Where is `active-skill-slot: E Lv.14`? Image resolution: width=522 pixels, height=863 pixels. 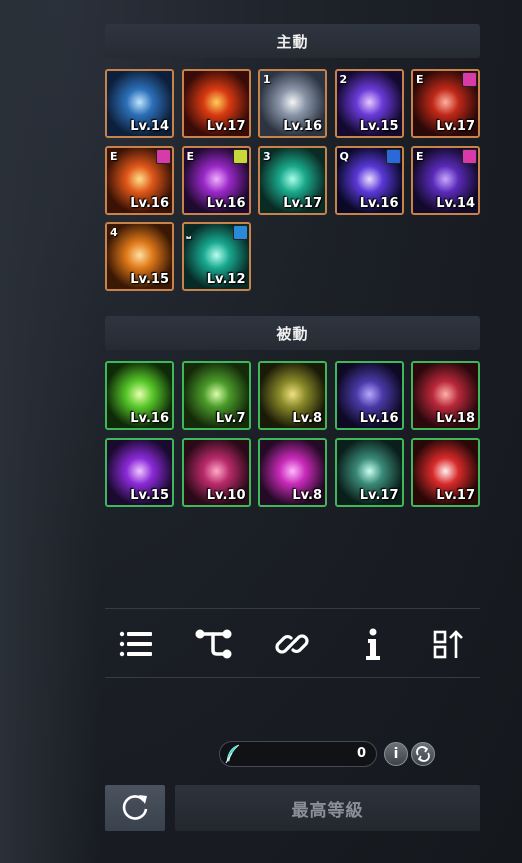
active-skill-slot: E Lv.14 is located at coordinates (445, 180).